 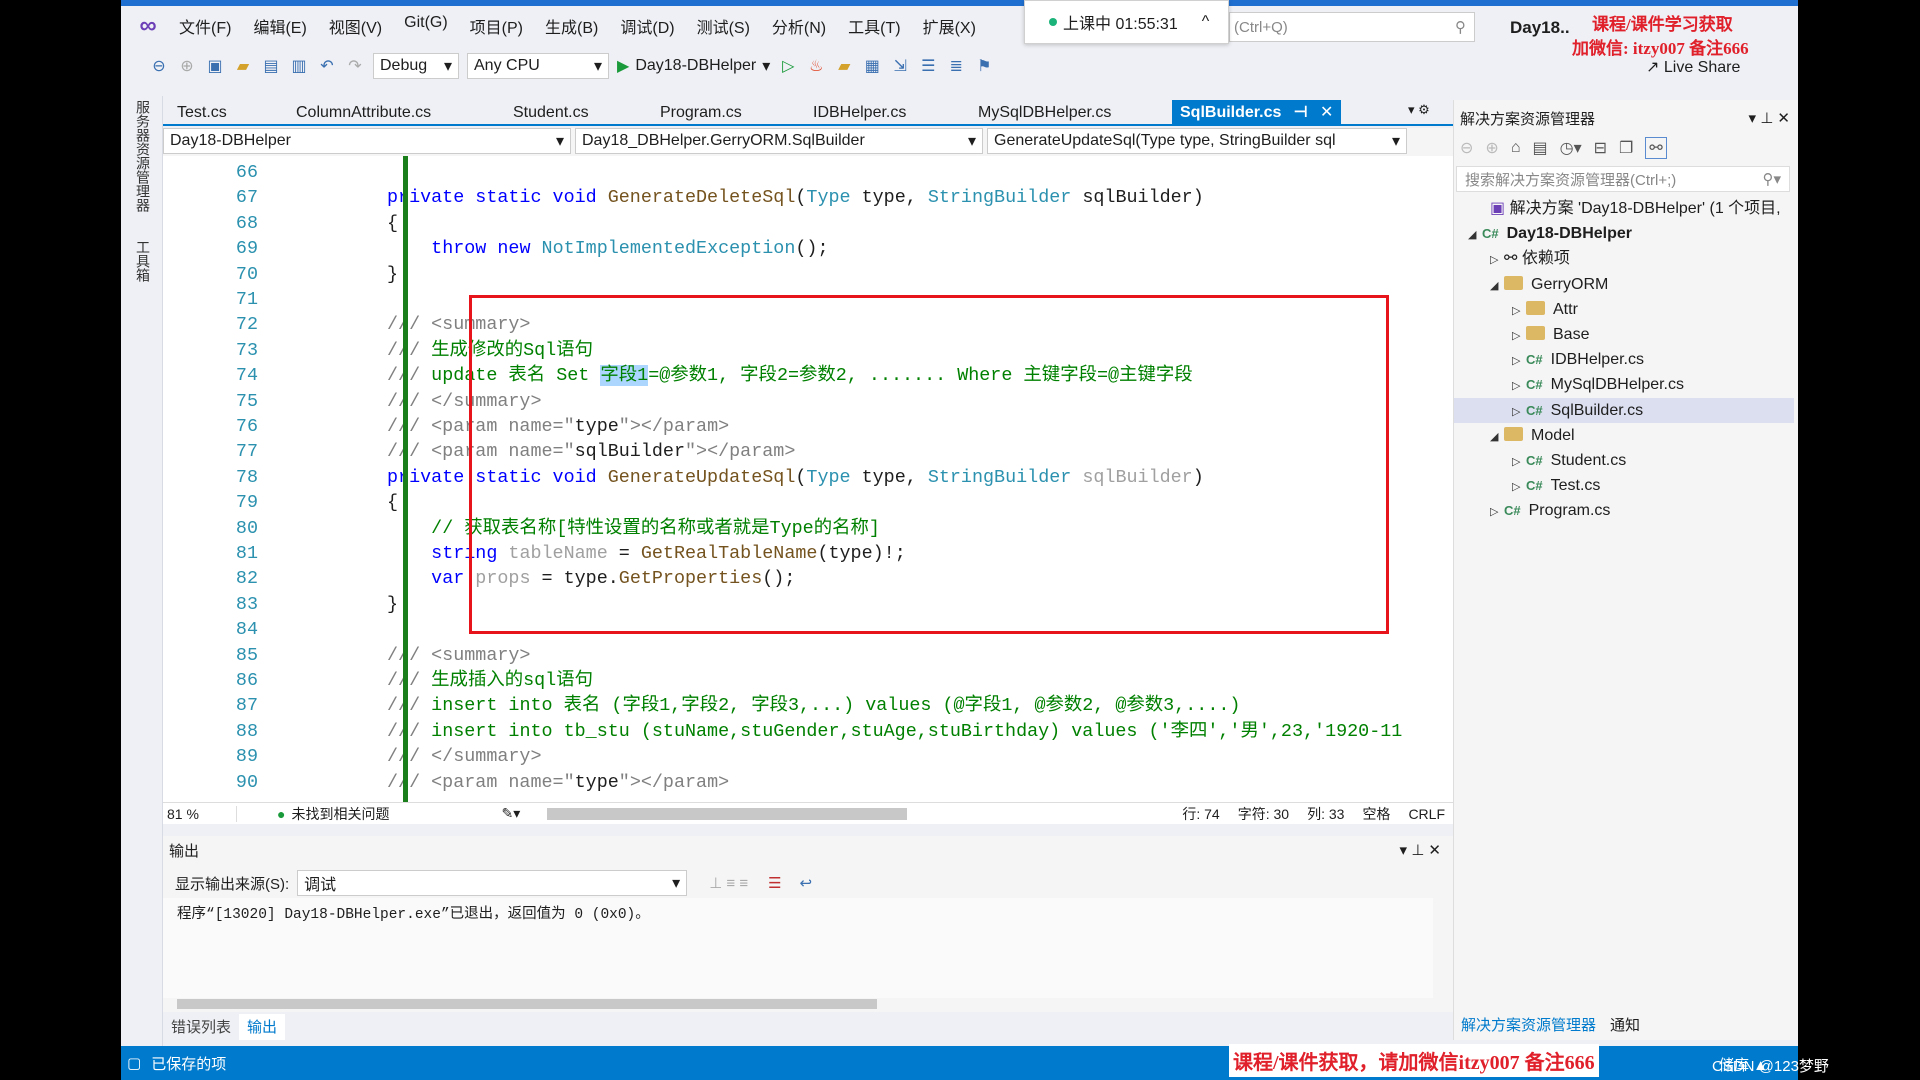 What do you see at coordinates (1376, 814) in the screenshot?
I see `whitespace-mode: 空格` at bounding box center [1376, 814].